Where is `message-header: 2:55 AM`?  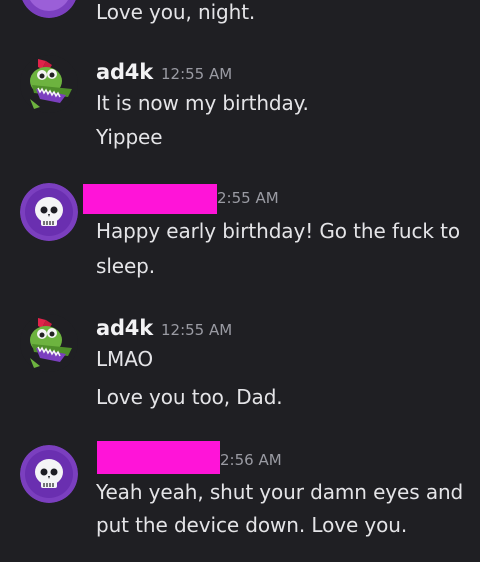
message-header: 2:55 AM is located at coordinates (248, 201).